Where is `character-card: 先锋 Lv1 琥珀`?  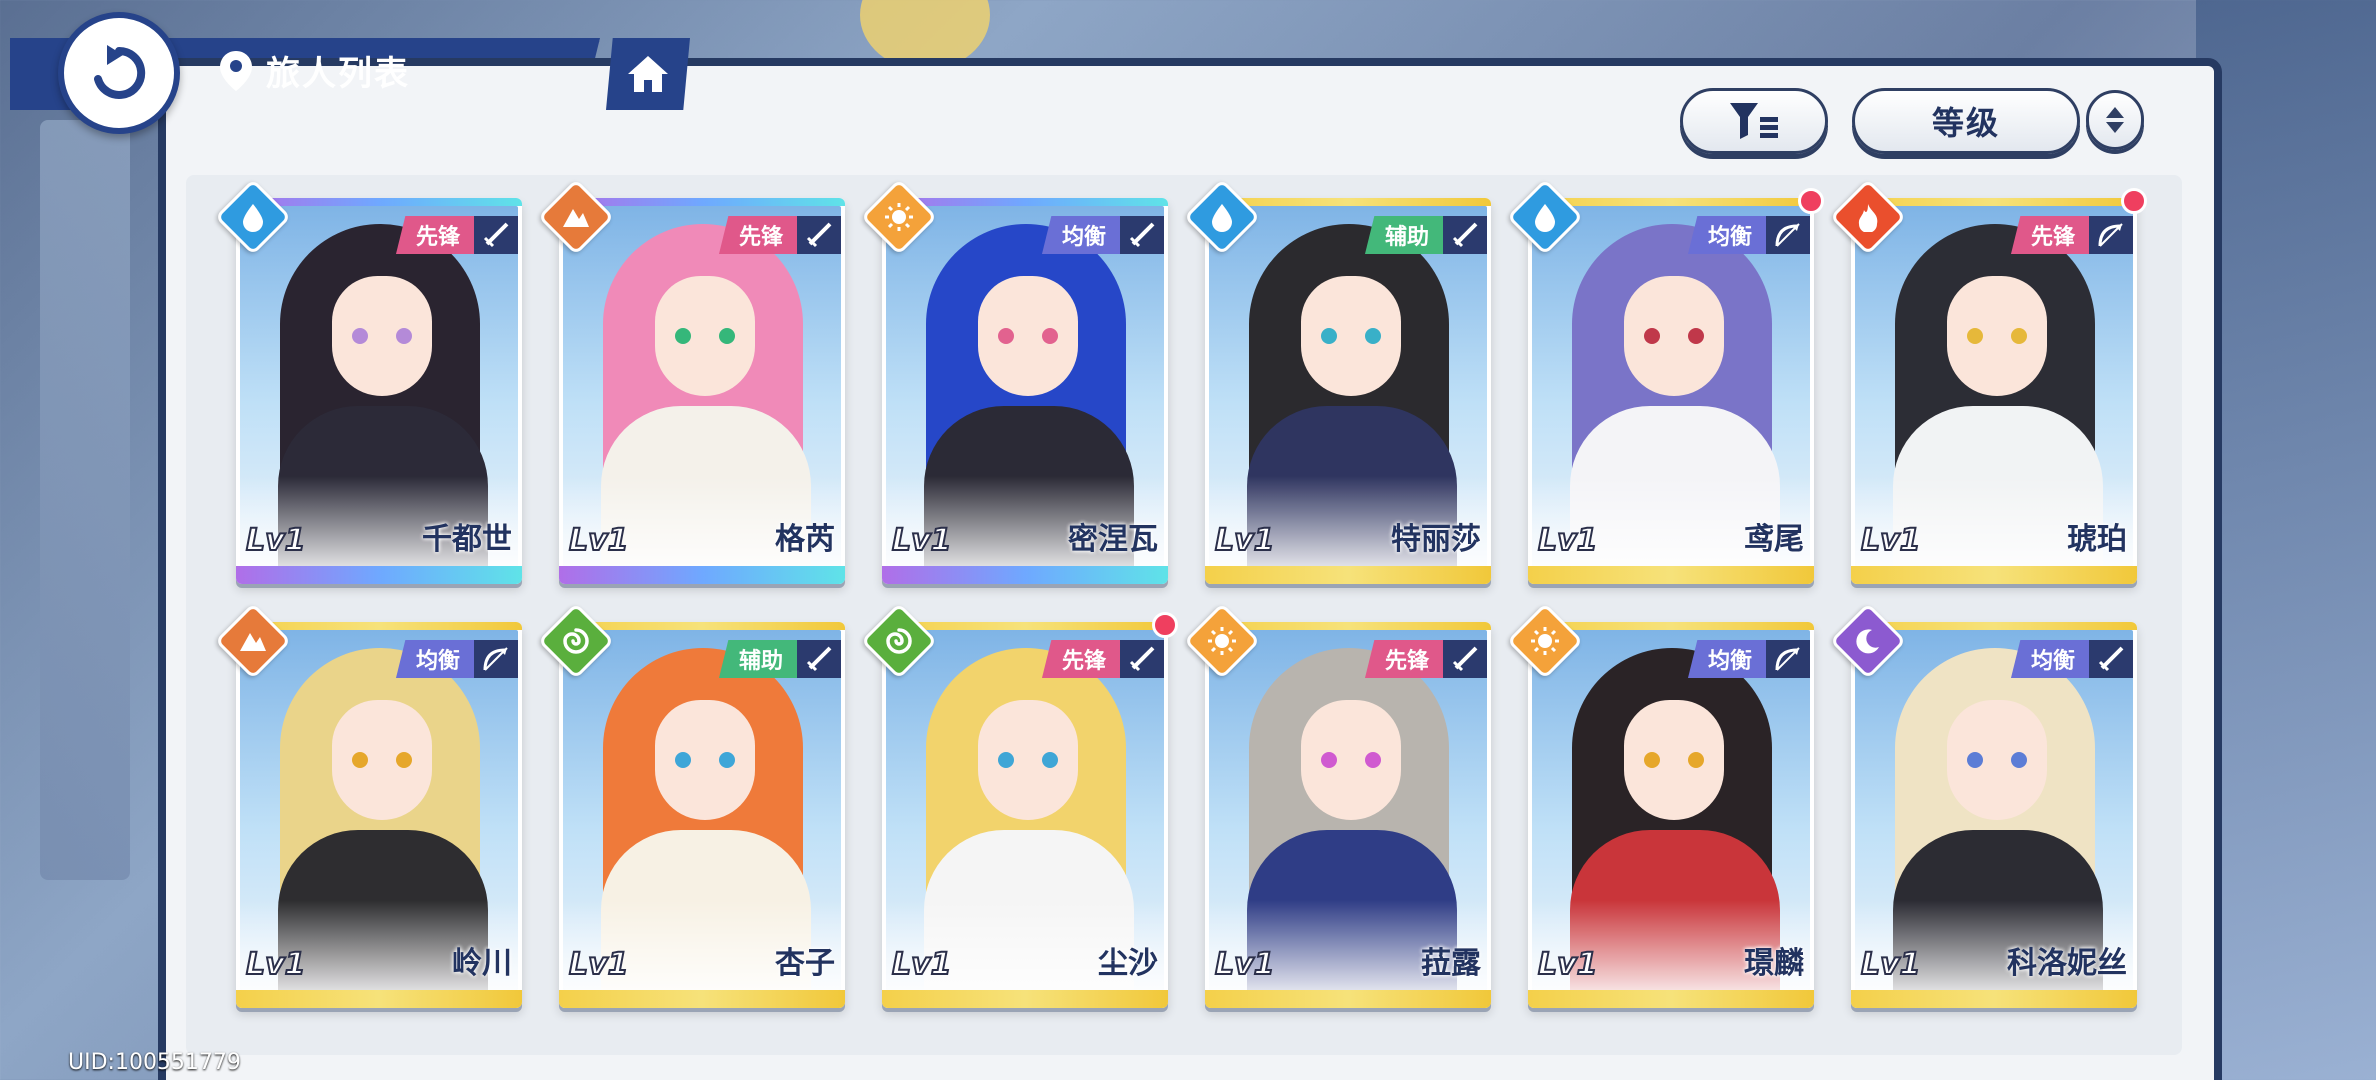 character-card: 先锋 Lv1 琥珀 is located at coordinates (1988, 381).